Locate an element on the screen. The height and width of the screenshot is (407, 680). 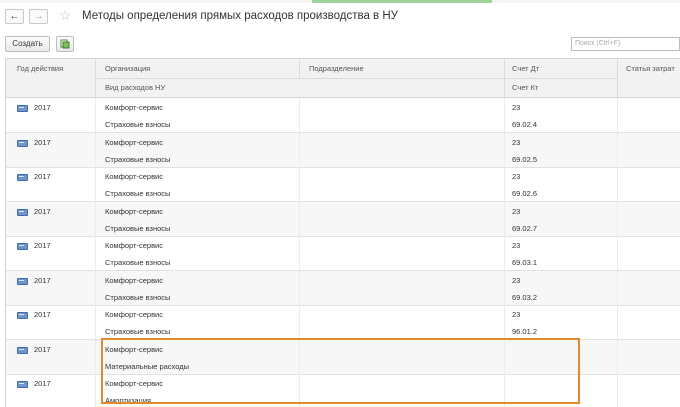
copy-doc-icon is located at coordinates (65, 44).